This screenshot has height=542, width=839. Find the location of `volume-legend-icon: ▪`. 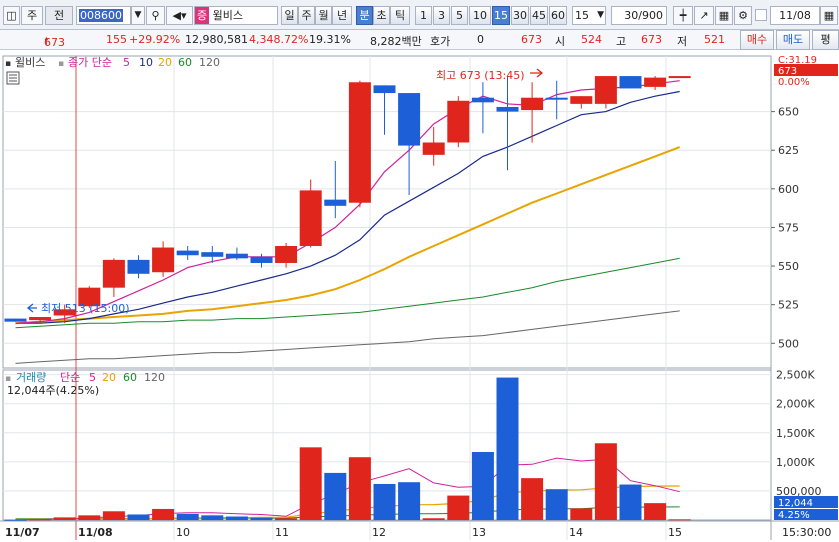

volume-legend-icon: ▪ is located at coordinates (8, 379).